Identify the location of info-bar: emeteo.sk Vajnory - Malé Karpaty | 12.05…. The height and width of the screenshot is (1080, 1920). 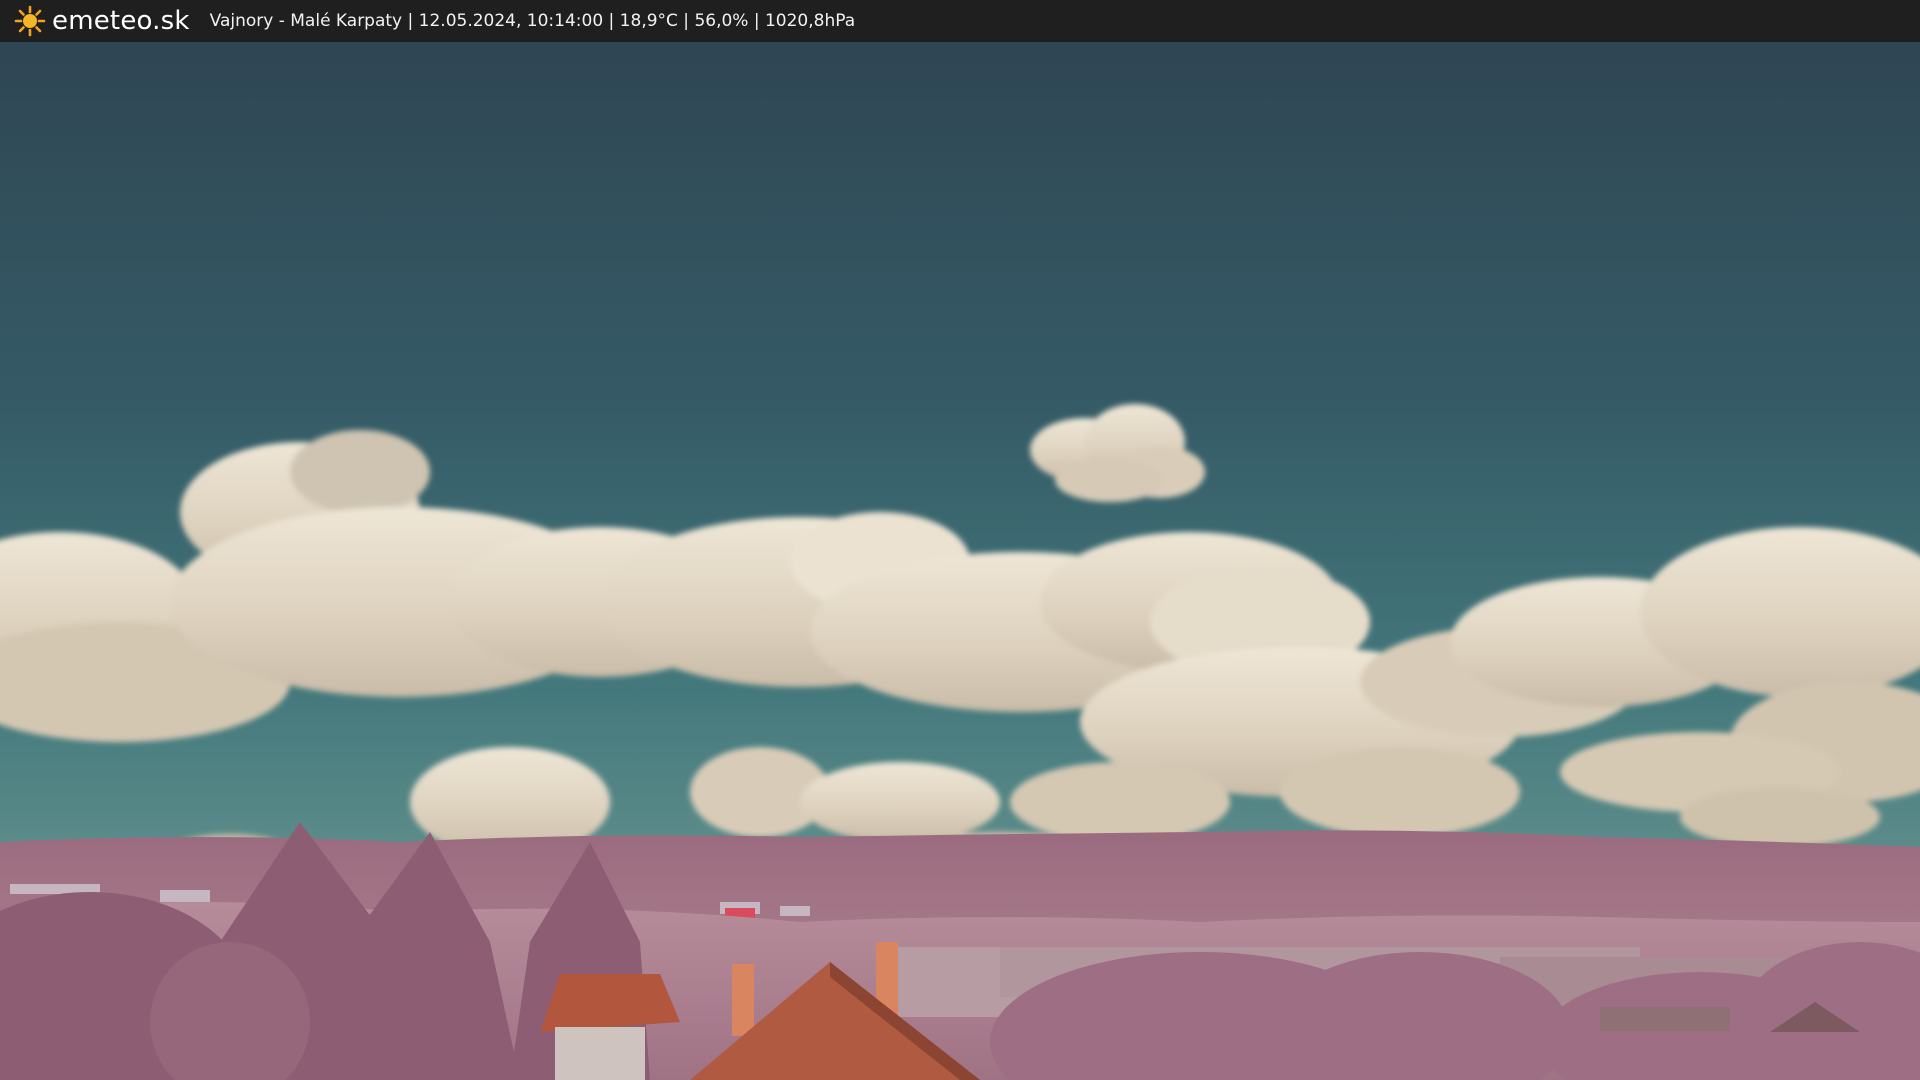
(960, 21).